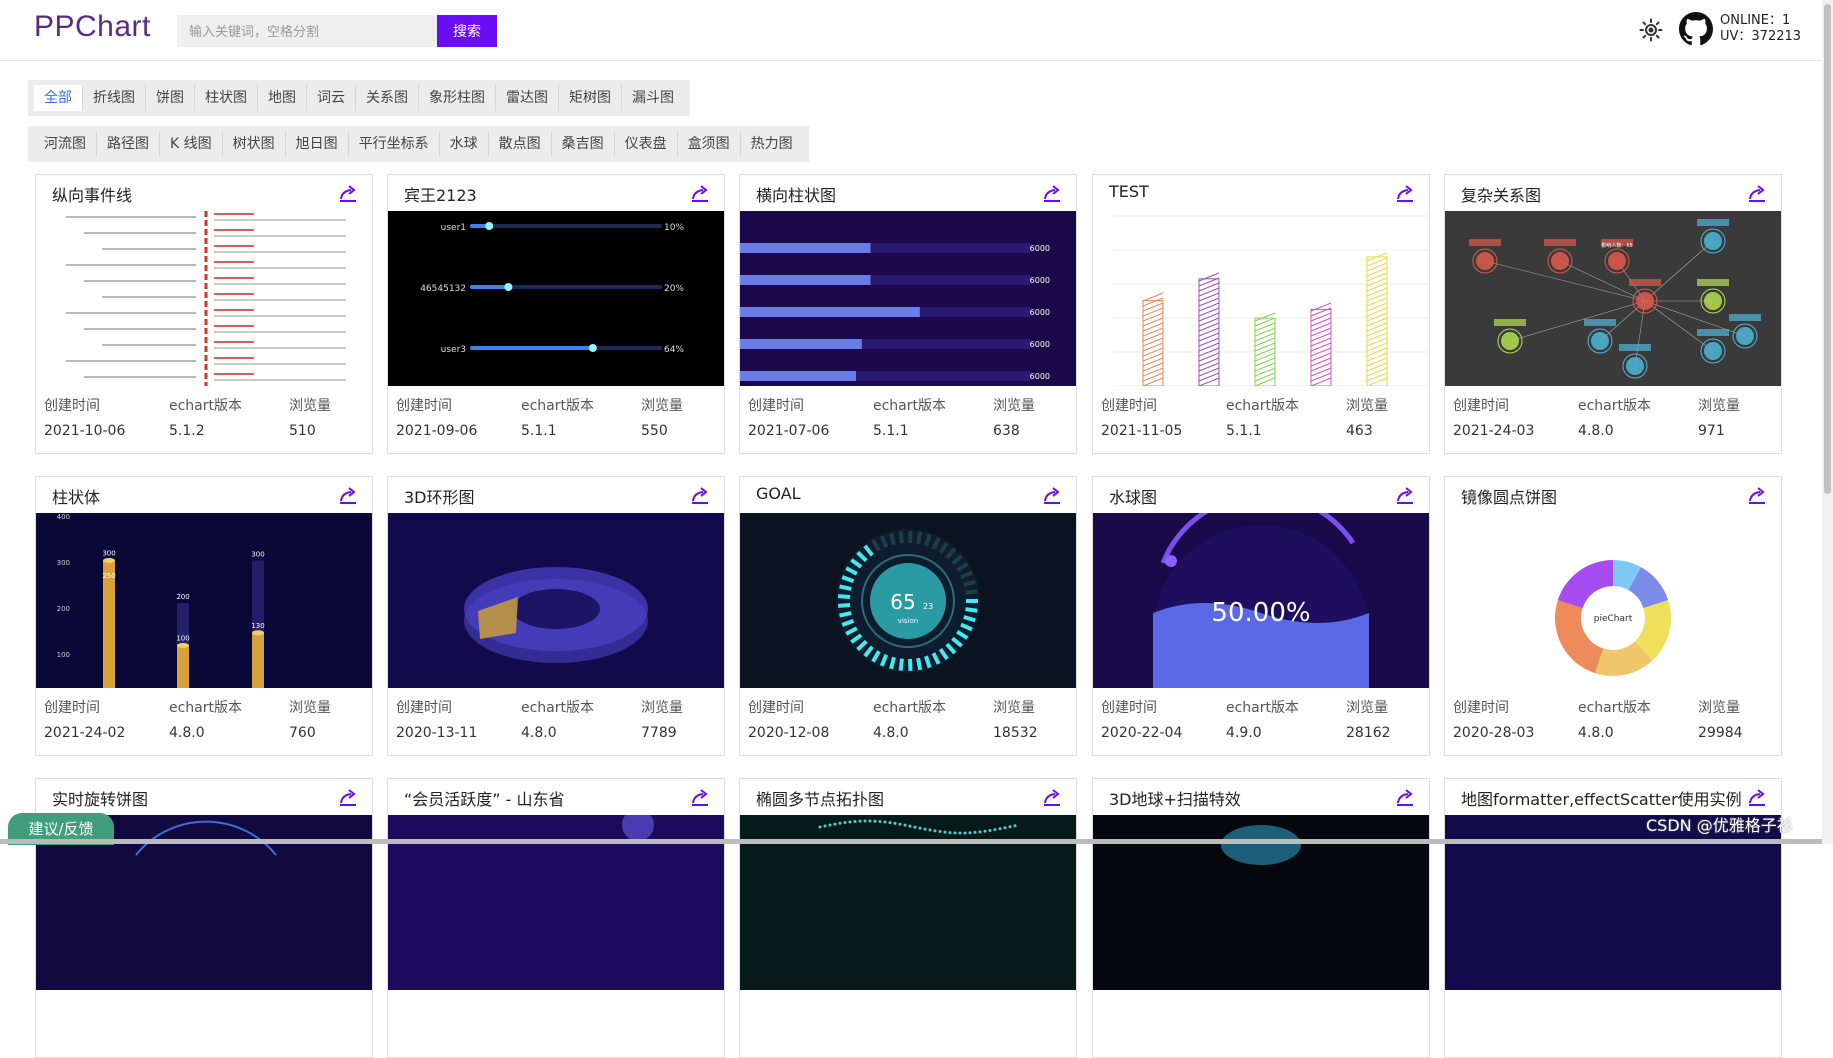 Image resolution: width=1833 pixels, height=1058 pixels. What do you see at coordinates (331, 98) in the screenshot?
I see `tab-tabs_row1-5: 词云` at bounding box center [331, 98].